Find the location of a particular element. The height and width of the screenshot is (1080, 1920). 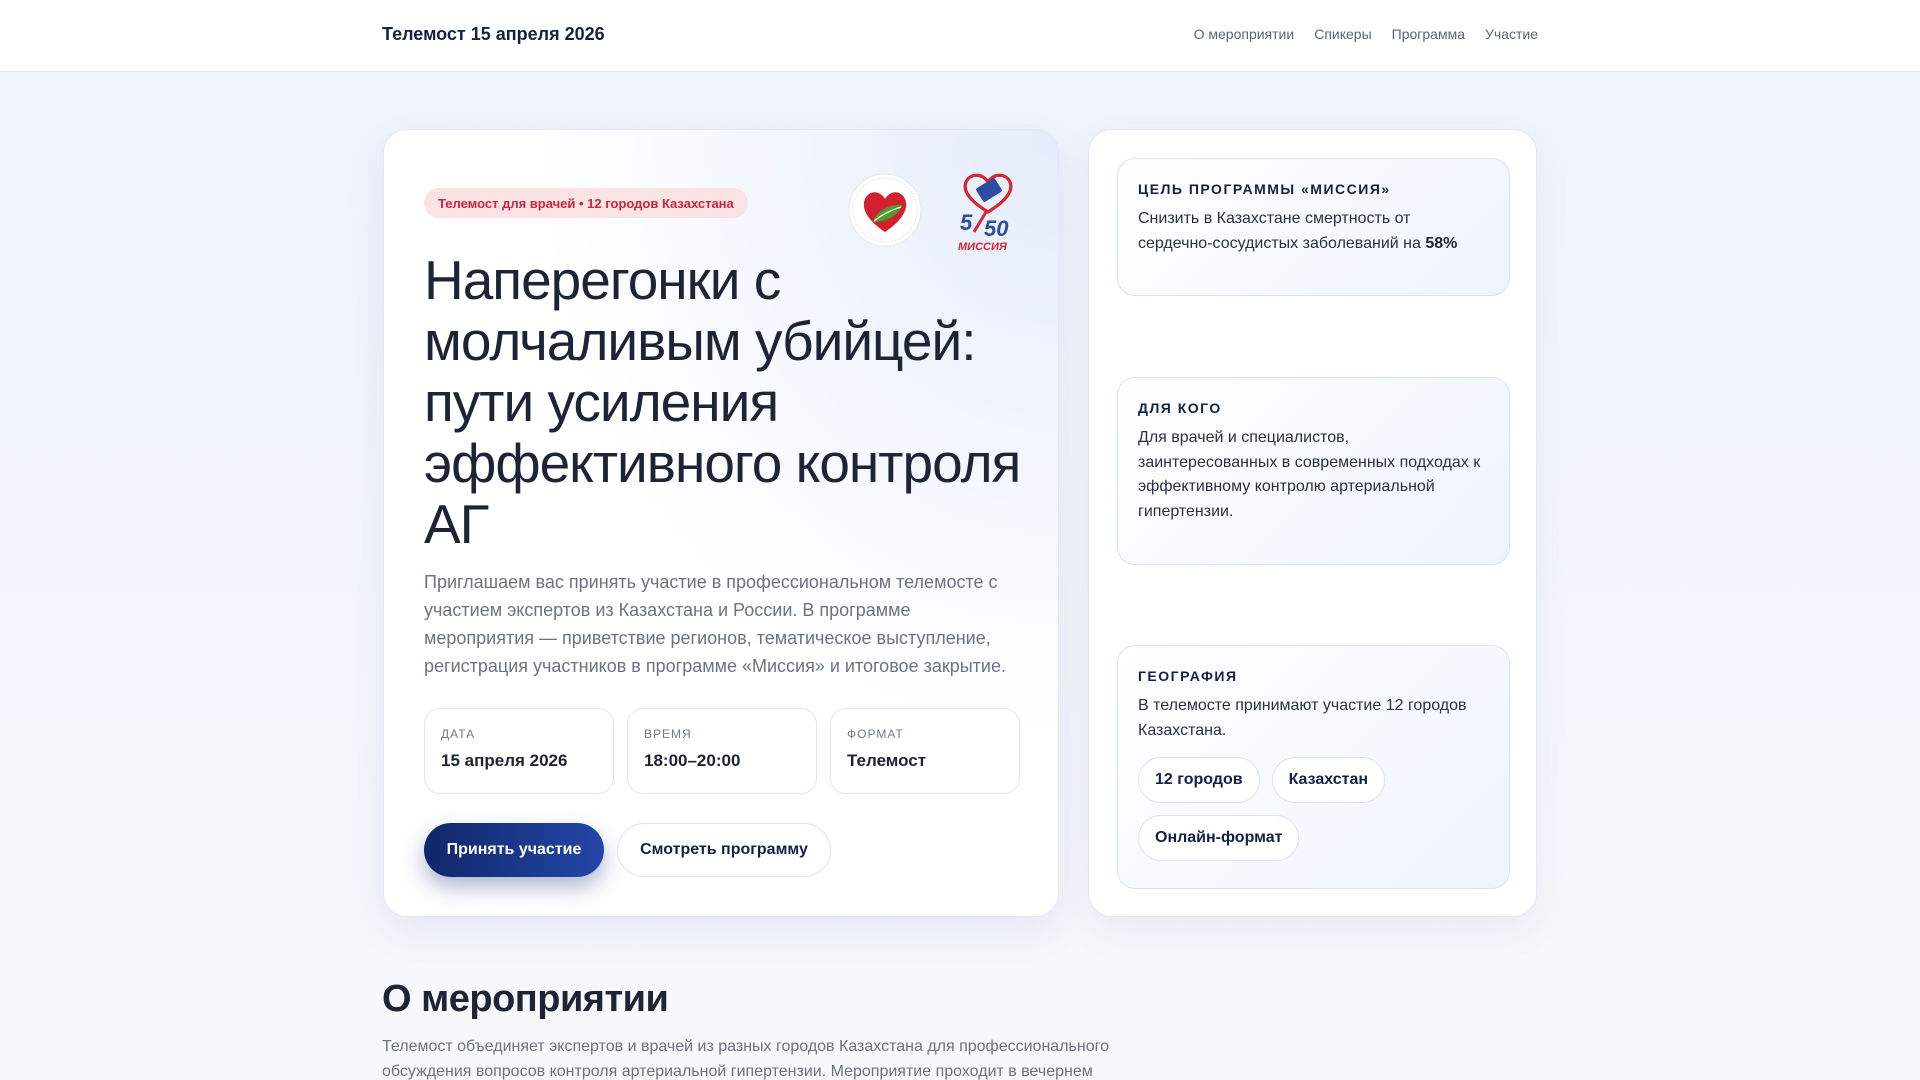

meta-value: Телемост is located at coordinates (887, 760).